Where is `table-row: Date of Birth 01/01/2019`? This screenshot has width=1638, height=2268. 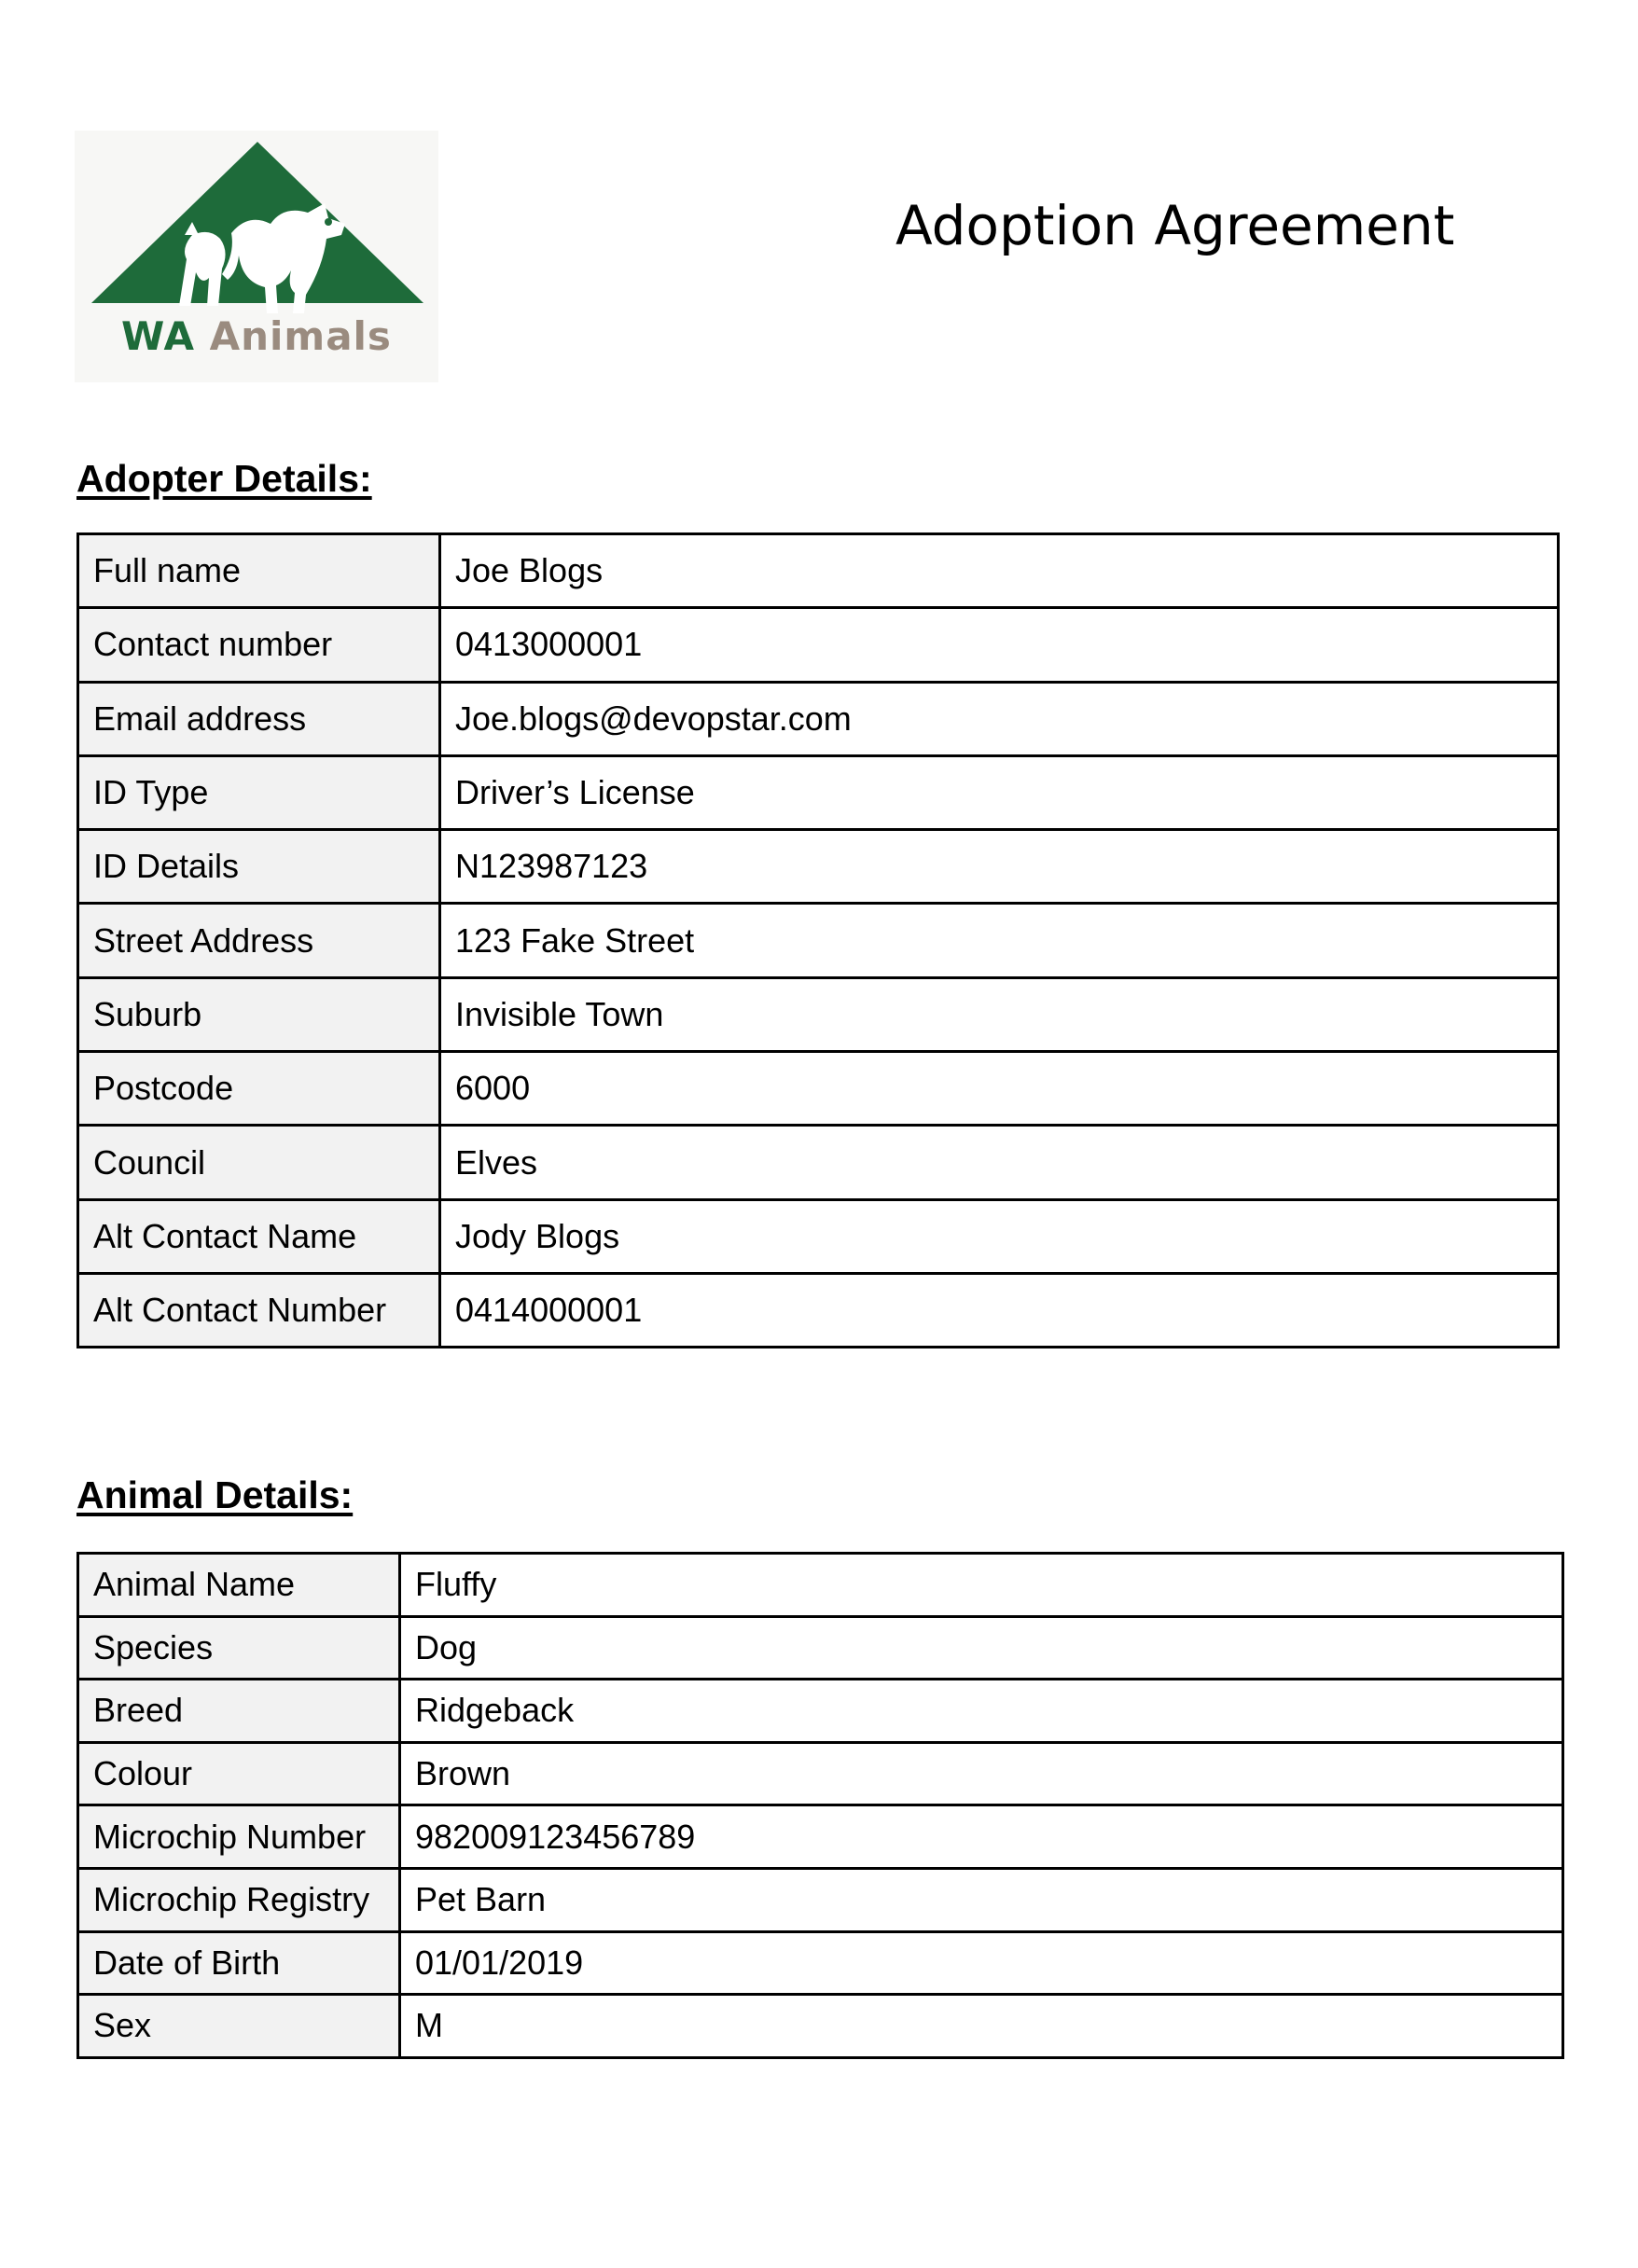
table-row: Date of Birth 01/01/2019 is located at coordinates (820, 1963).